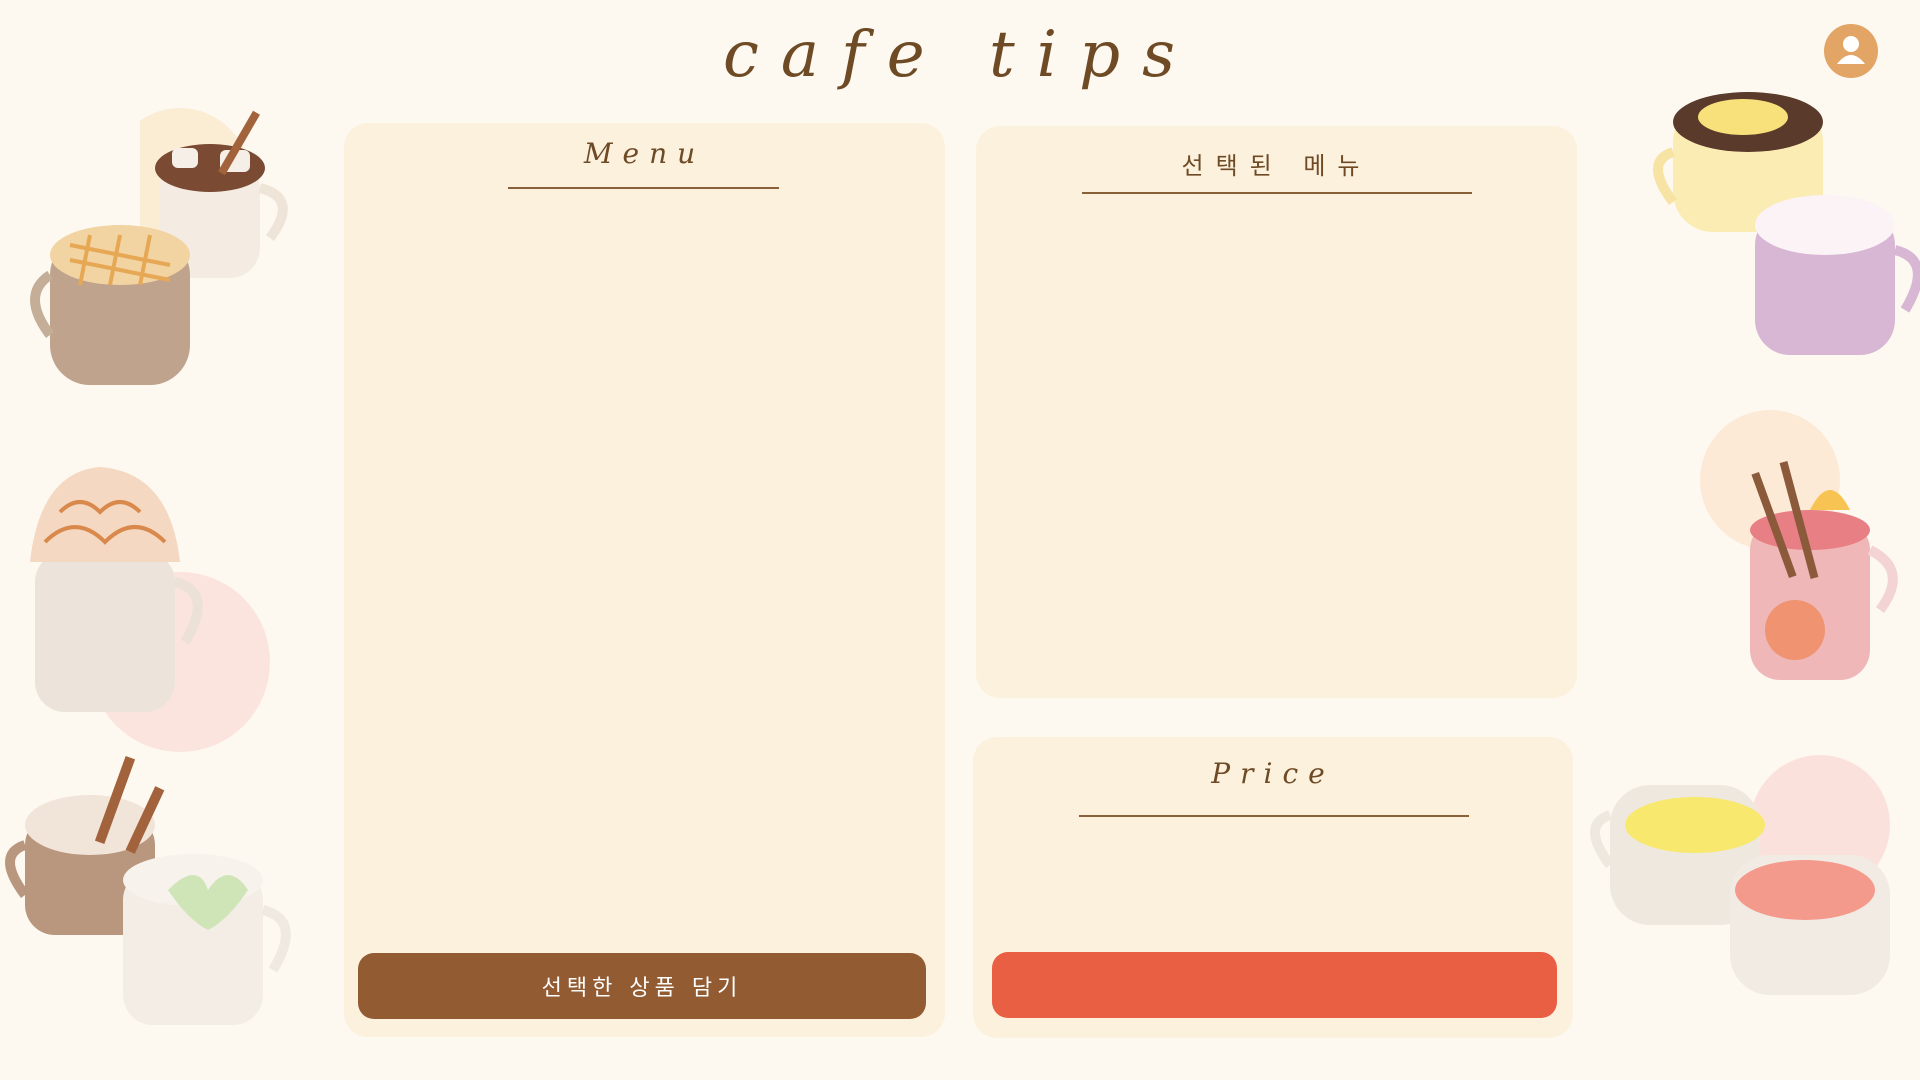 This screenshot has height=1080, width=1920. What do you see at coordinates (110, 305) in the screenshot?
I see `waffle-latte-illustration` at bounding box center [110, 305].